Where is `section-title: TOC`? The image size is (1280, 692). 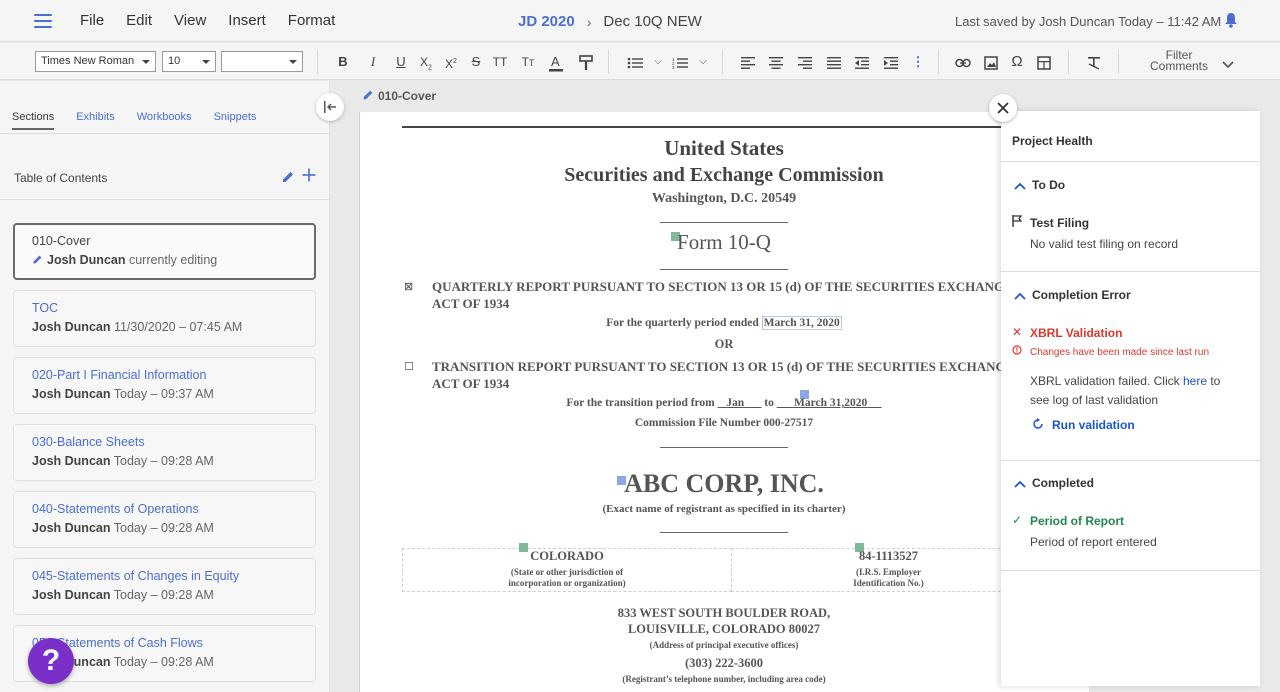 section-title: TOC is located at coordinates (45, 308).